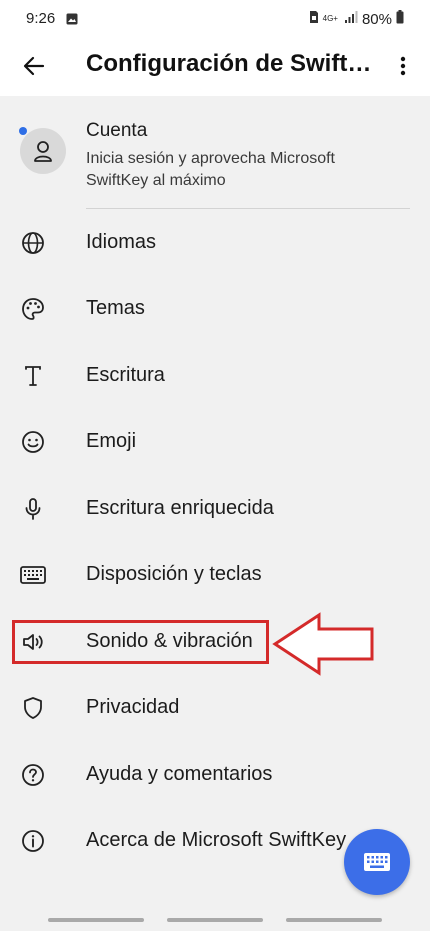 This screenshot has width=430, height=931. Describe the element at coordinates (248, 208) in the screenshot. I see `divider` at that location.